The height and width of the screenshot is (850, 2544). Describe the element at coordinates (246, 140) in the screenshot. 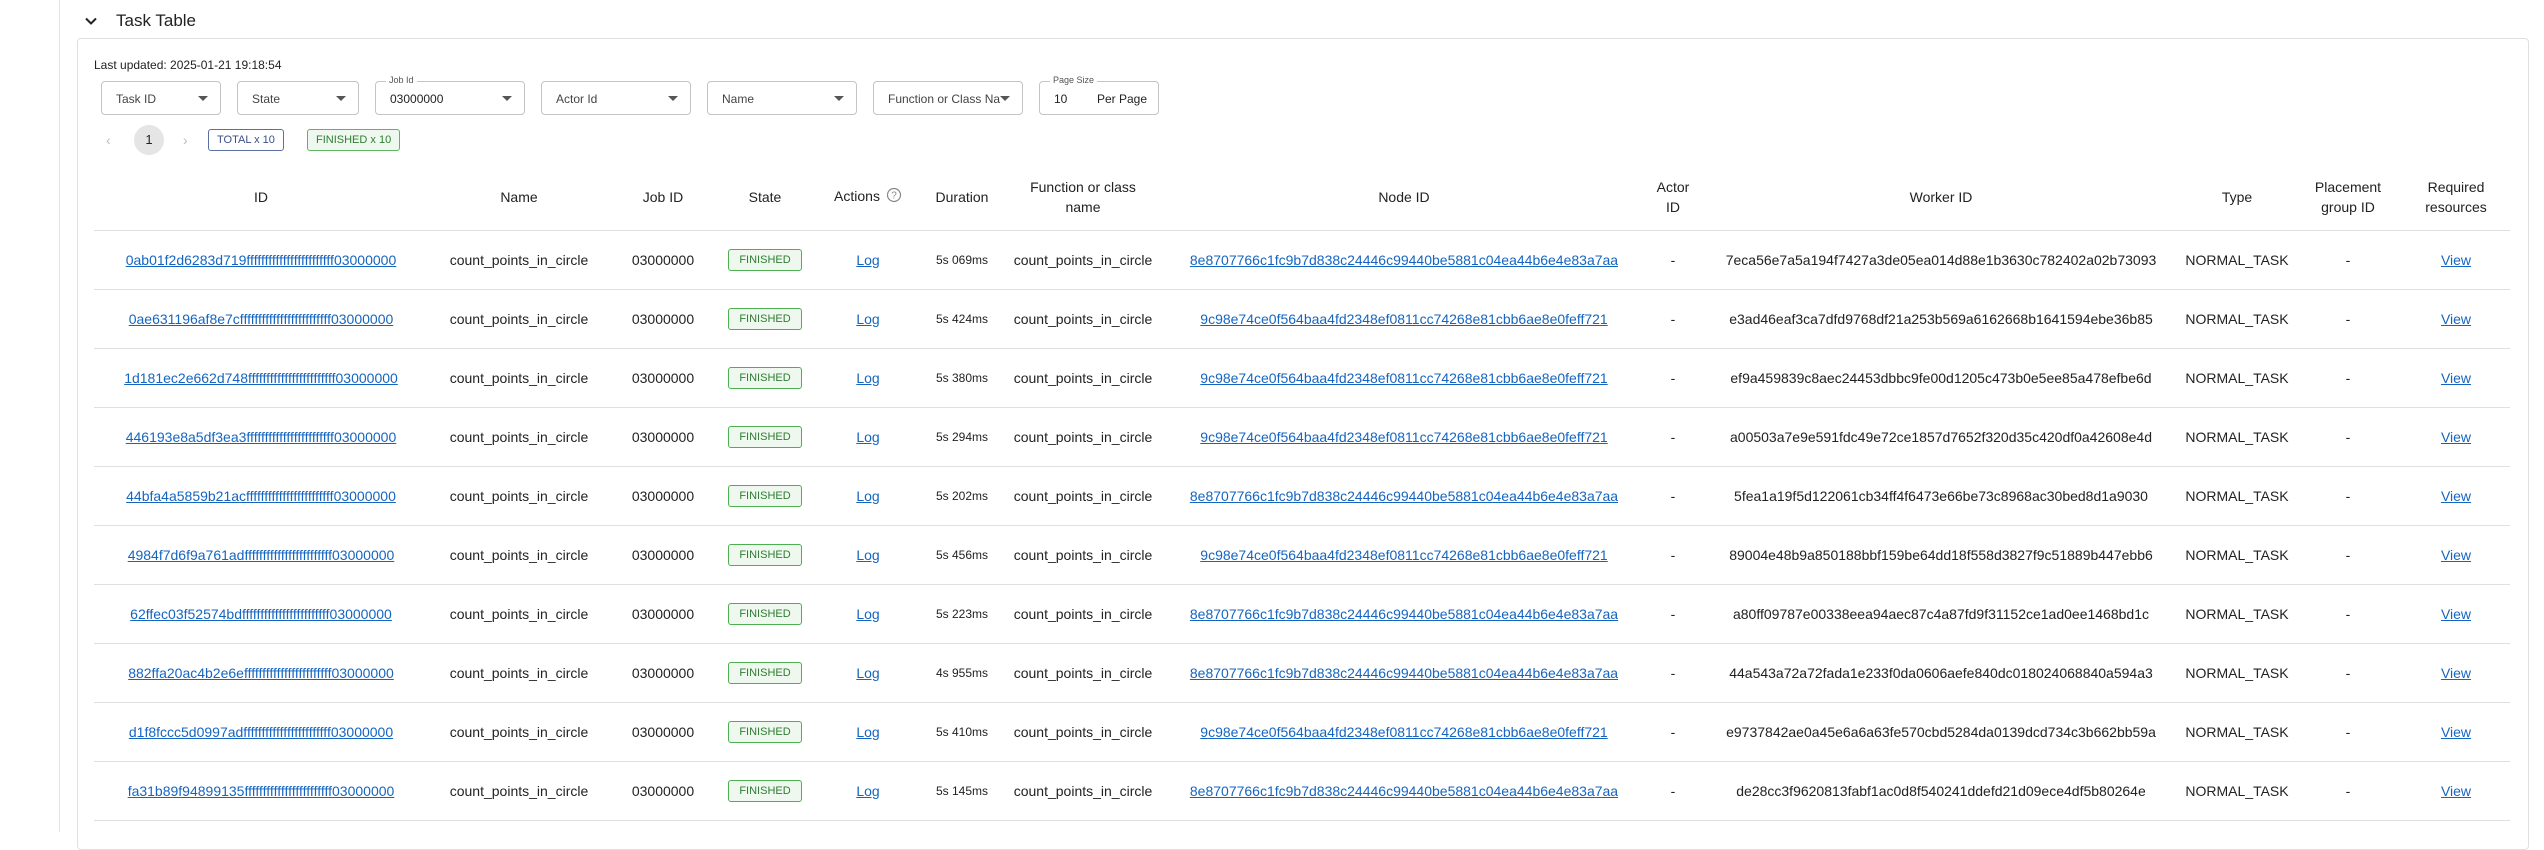

I see `total-count-badge: TOTAL x 10` at that location.